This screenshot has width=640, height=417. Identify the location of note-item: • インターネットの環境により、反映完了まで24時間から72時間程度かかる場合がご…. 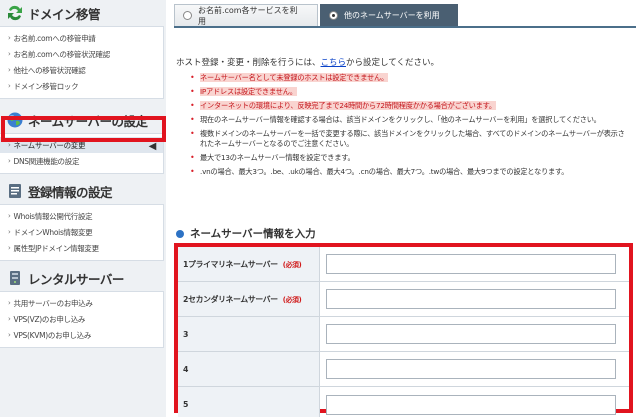
(343, 105).